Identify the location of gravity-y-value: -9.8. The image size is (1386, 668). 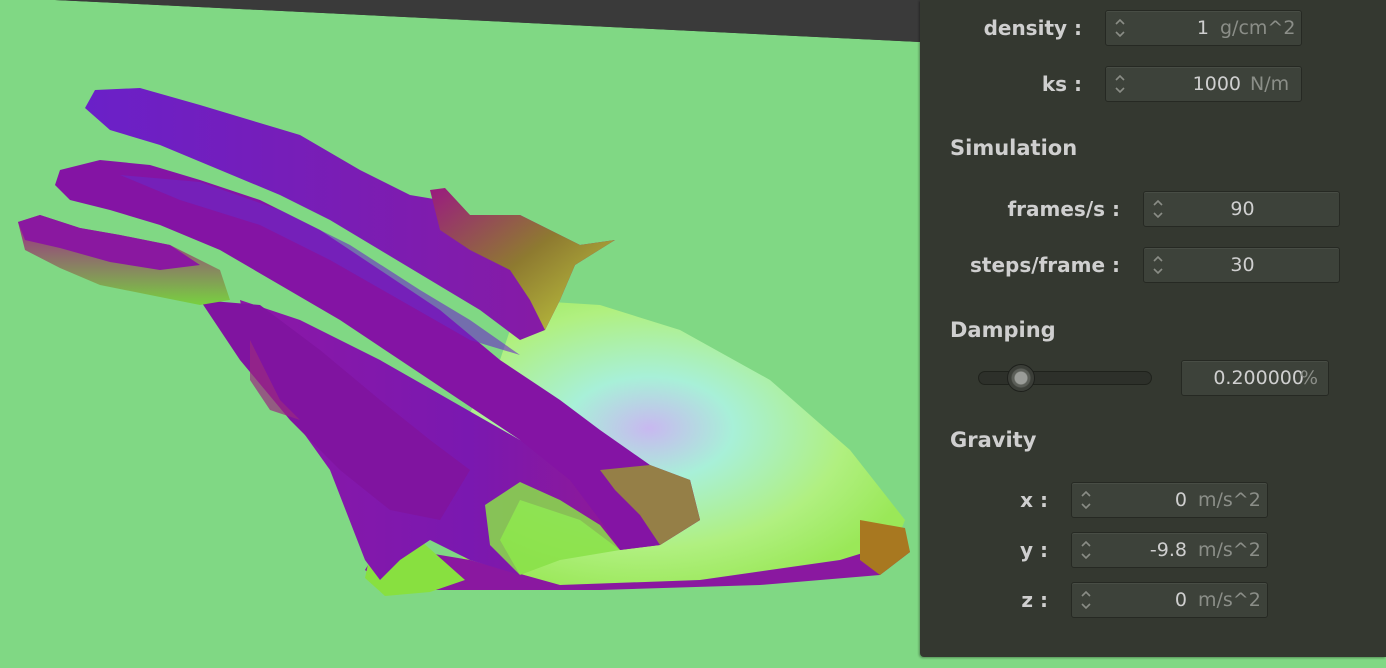
(1168, 550).